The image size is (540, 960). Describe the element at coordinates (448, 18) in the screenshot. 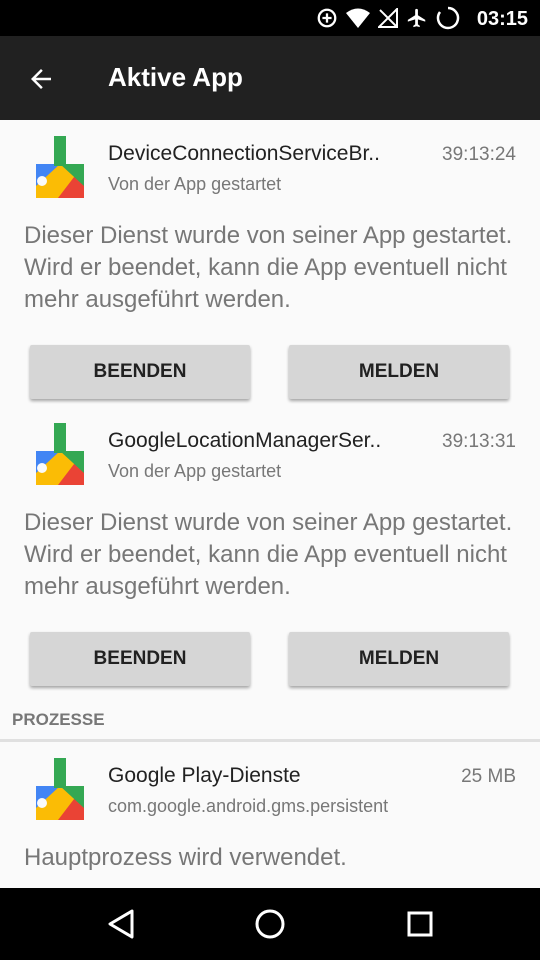

I see `battery-charging-icon` at that location.